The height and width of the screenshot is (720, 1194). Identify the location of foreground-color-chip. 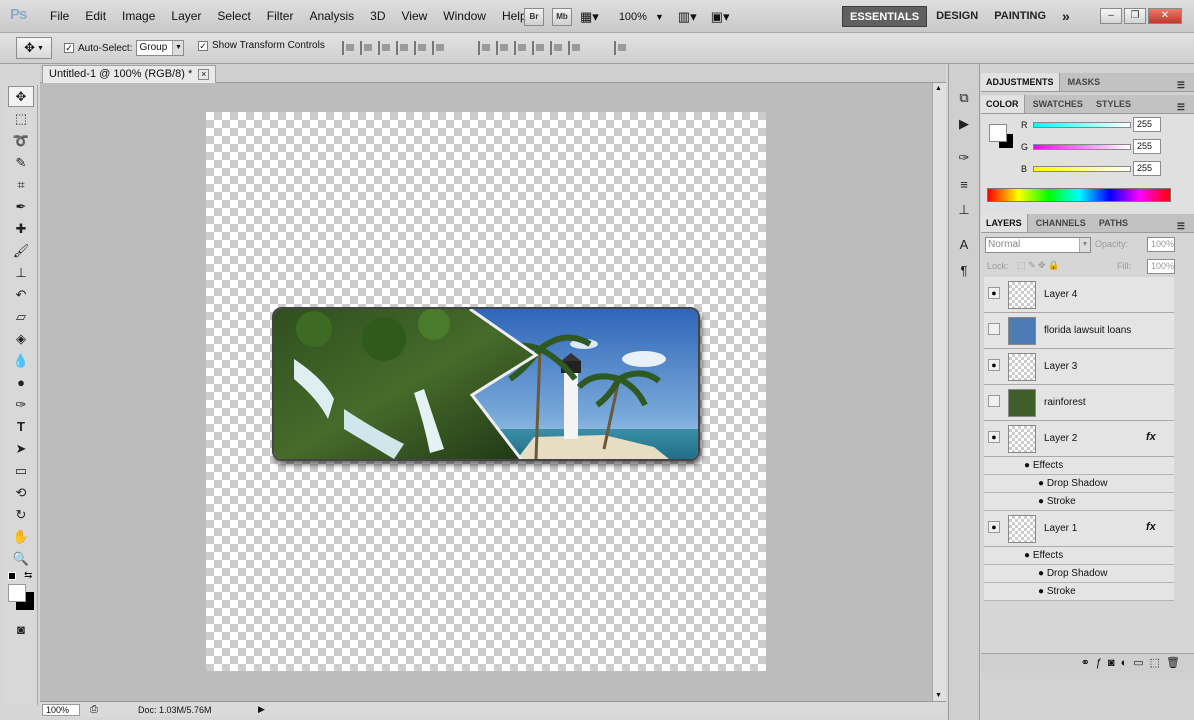
(998, 133).